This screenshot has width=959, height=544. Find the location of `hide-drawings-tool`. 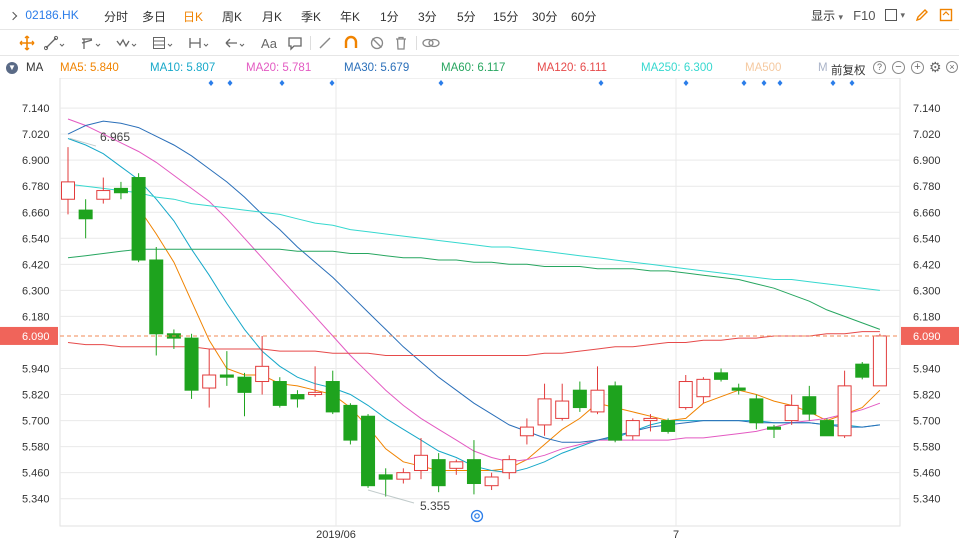

hide-drawings-tool is located at coordinates (377, 43).